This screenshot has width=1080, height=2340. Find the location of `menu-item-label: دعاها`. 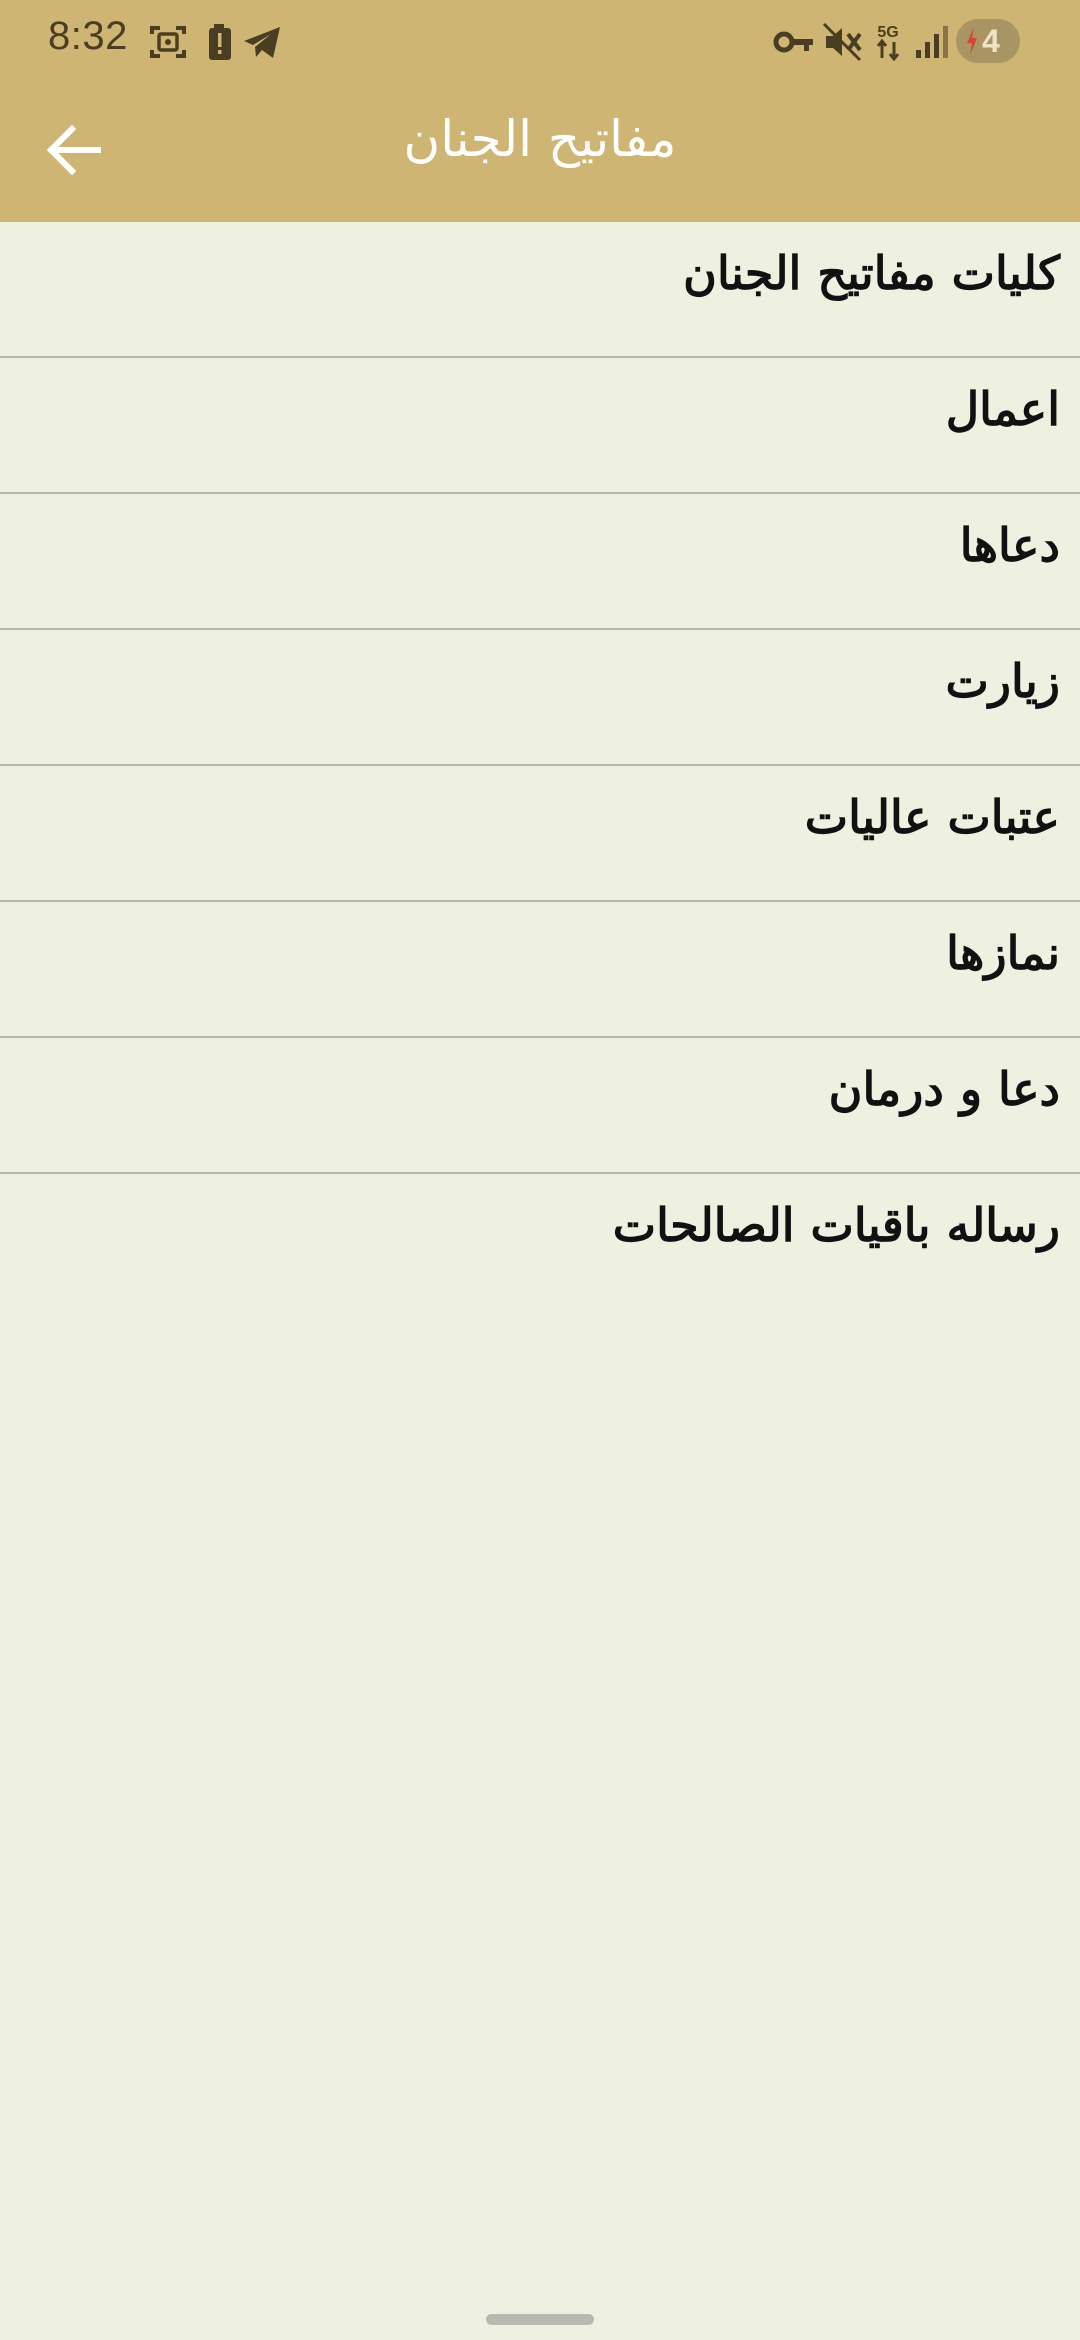

menu-item-label: دعاها is located at coordinates (1009, 545).